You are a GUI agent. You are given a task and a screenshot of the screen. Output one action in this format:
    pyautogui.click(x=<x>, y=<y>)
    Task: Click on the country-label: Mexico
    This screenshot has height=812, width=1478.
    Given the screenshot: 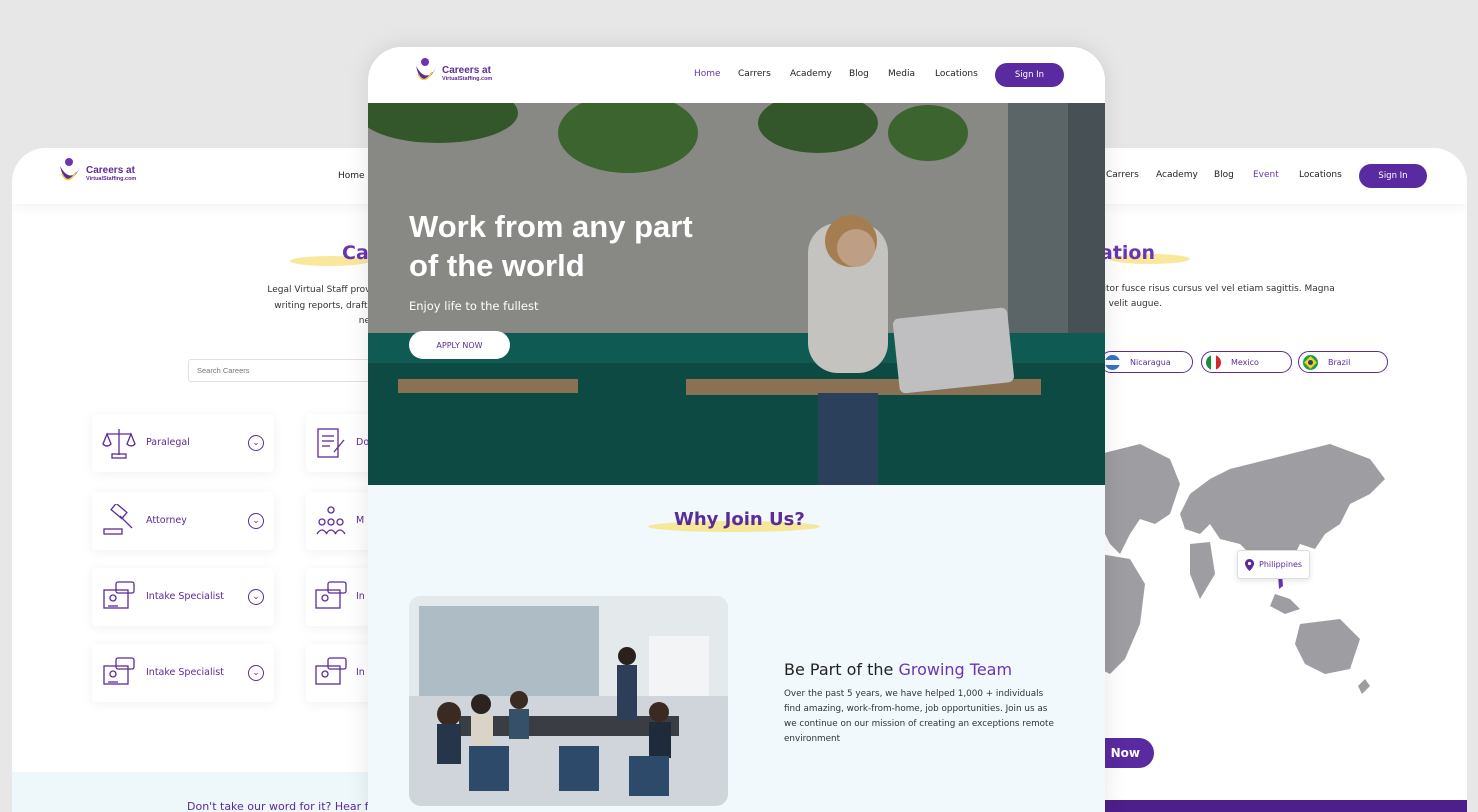 What is the action you would take?
    pyautogui.click(x=1245, y=362)
    